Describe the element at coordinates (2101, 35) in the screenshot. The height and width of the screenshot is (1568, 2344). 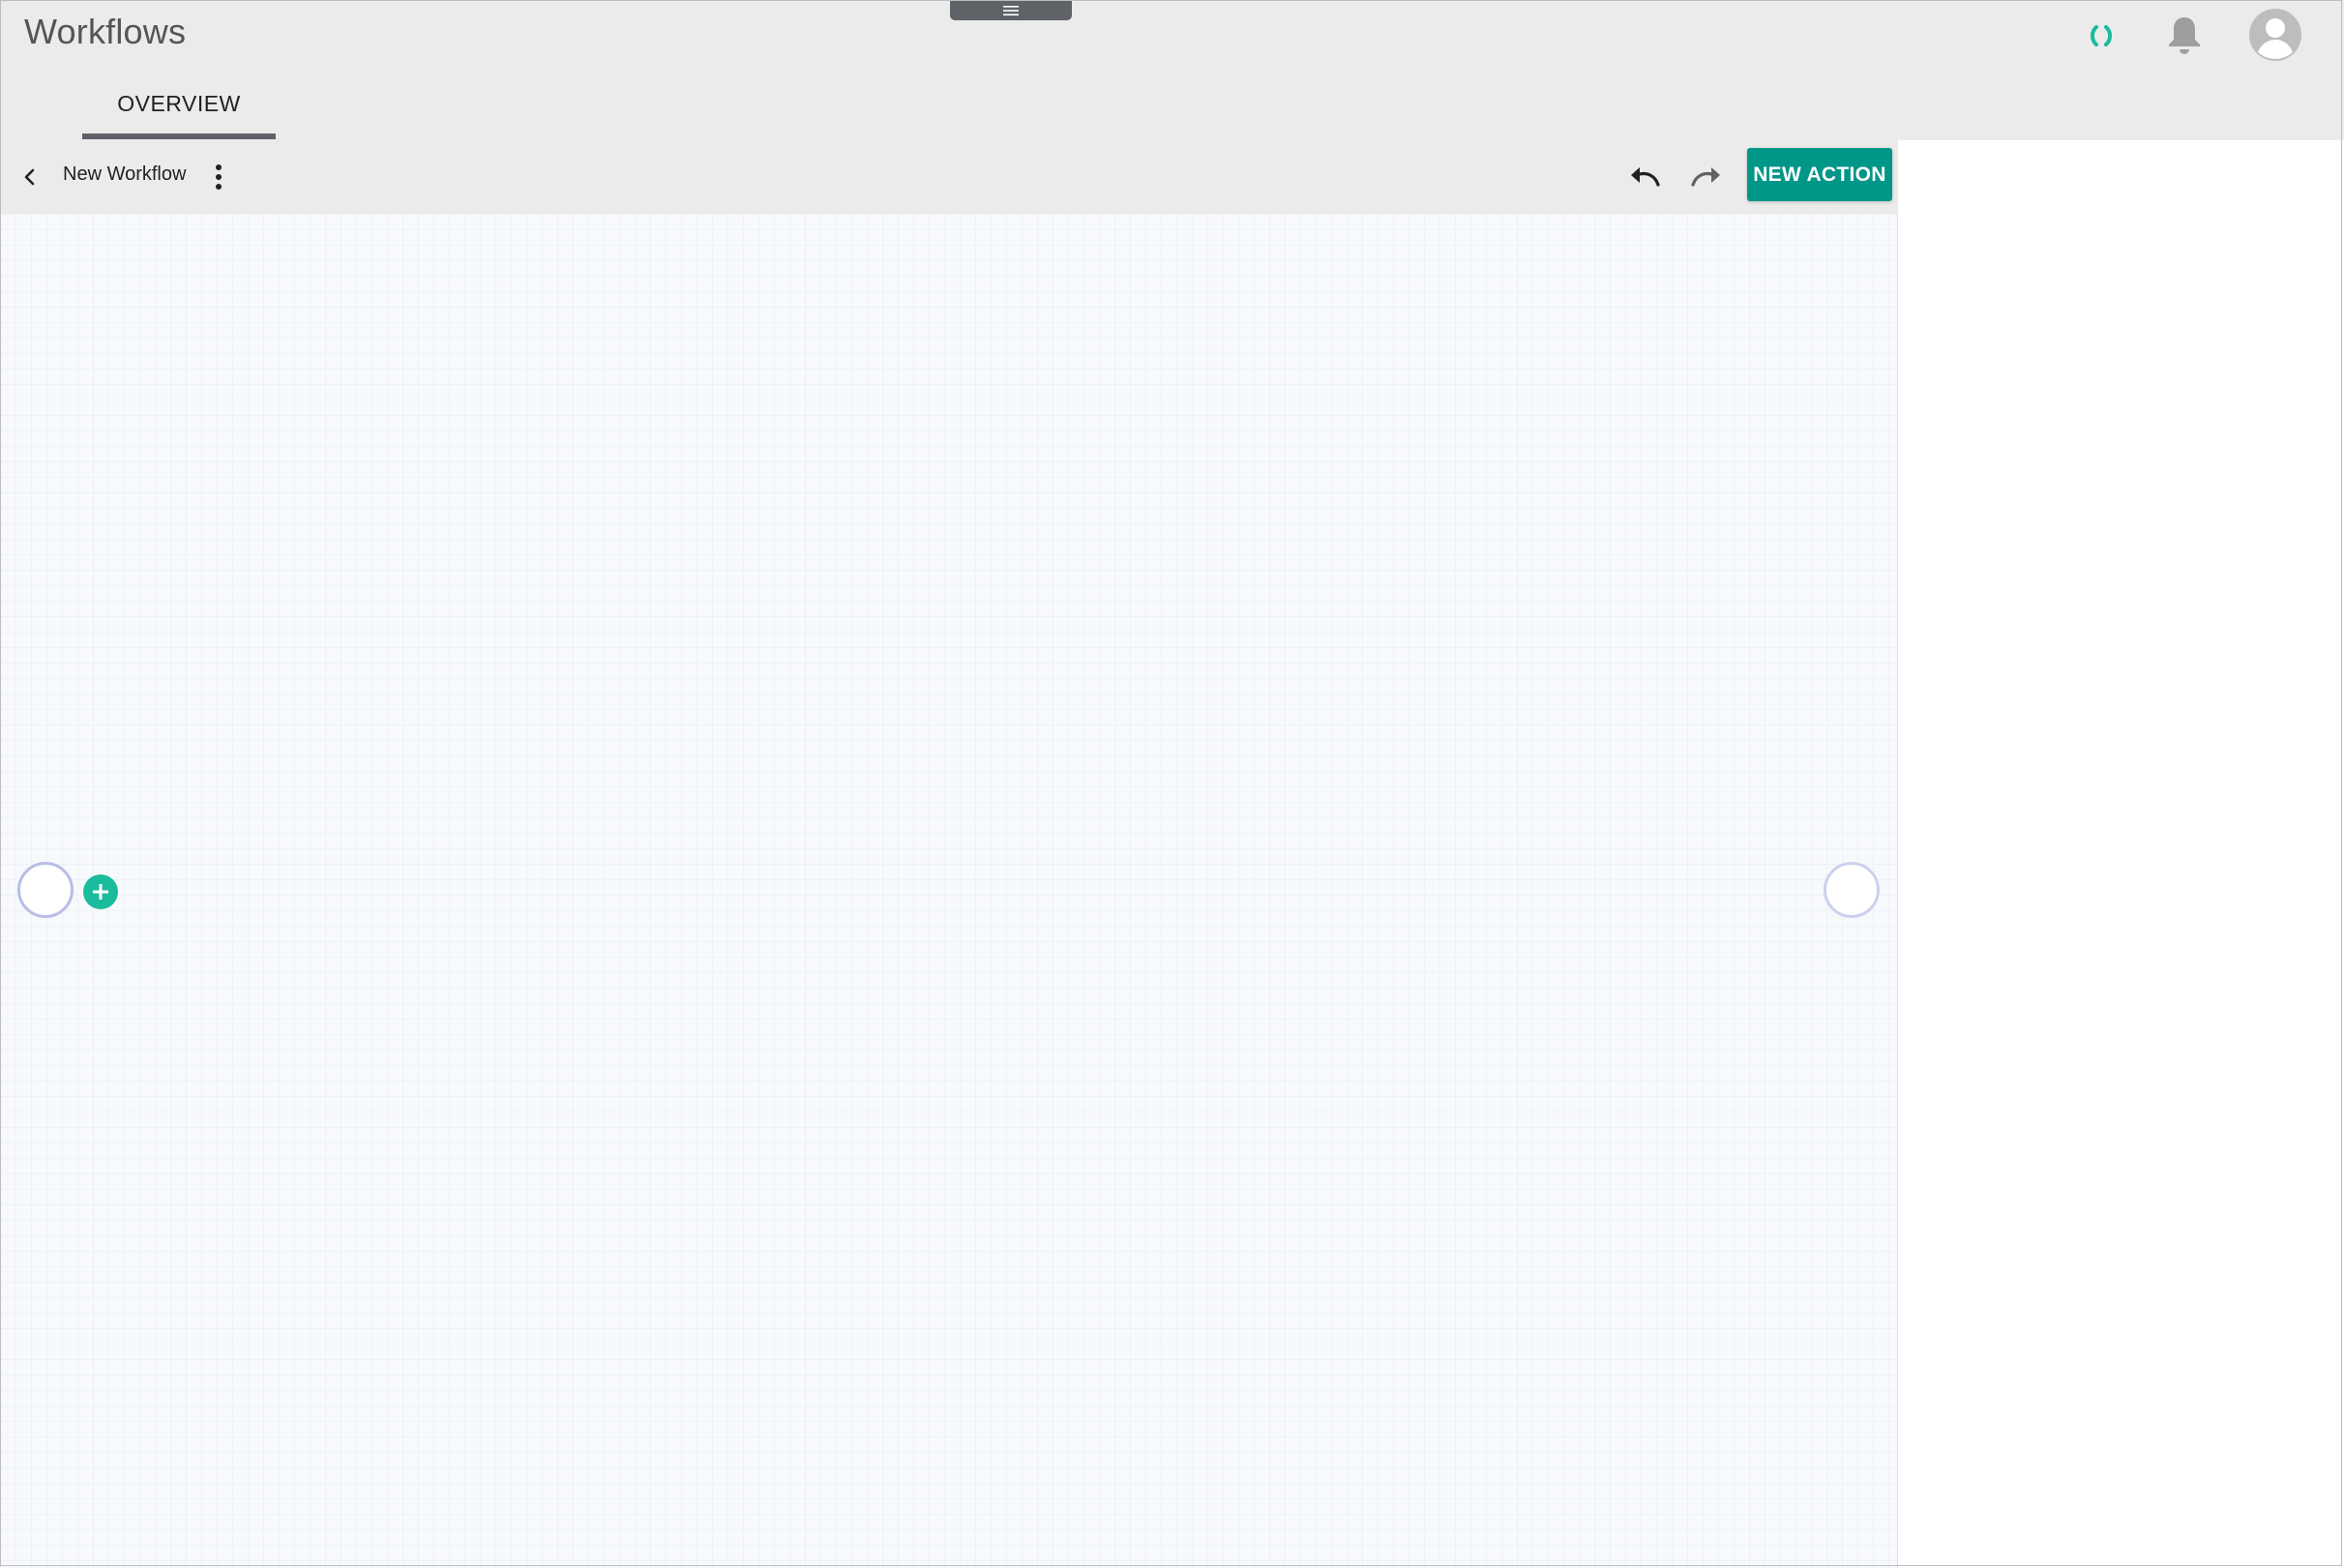
I see `sync-status-icon` at that location.